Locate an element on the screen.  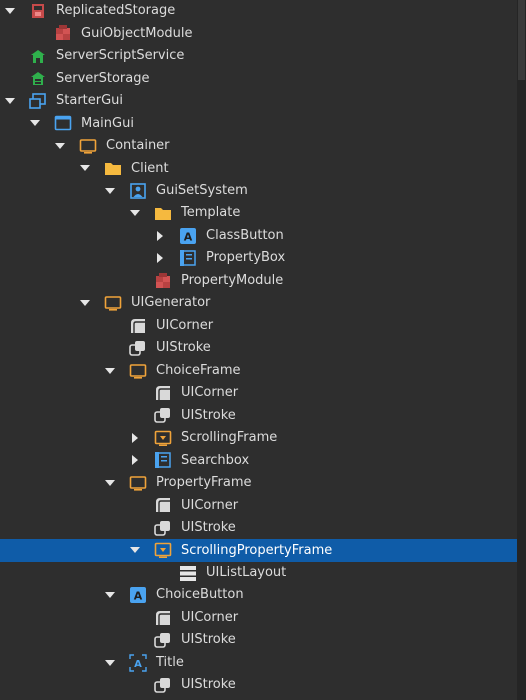
tree-row: A Title is located at coordinates (258, 663).